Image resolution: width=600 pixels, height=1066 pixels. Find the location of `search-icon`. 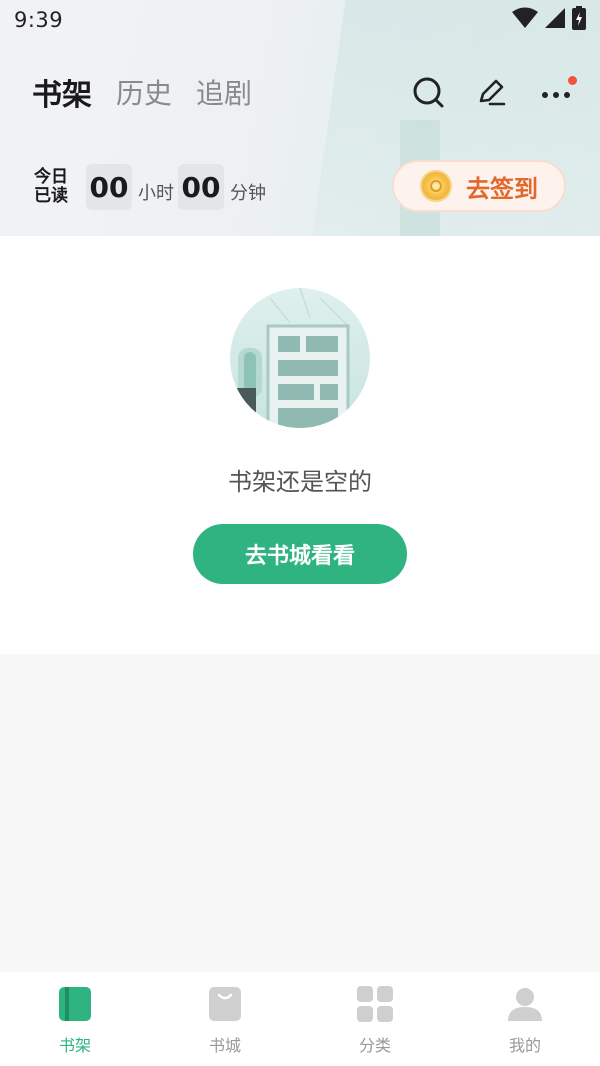

search-icon is located at coordinates (428, 94).